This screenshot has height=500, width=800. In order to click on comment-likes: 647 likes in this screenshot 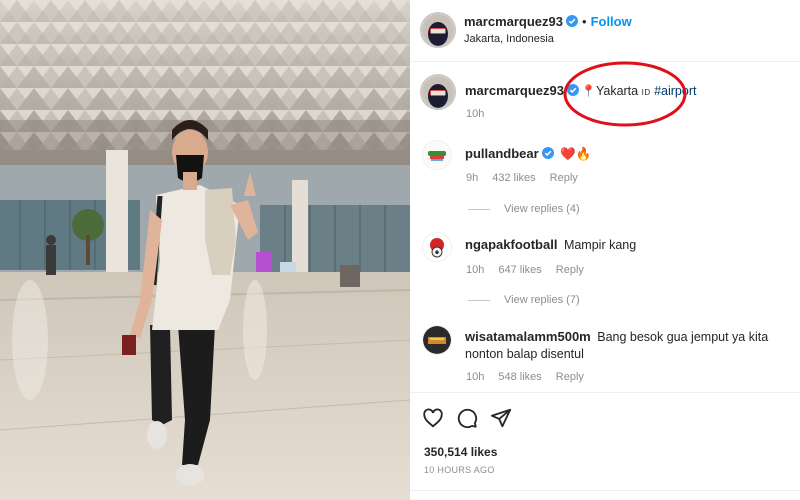, I will do `click(519, 270)`.